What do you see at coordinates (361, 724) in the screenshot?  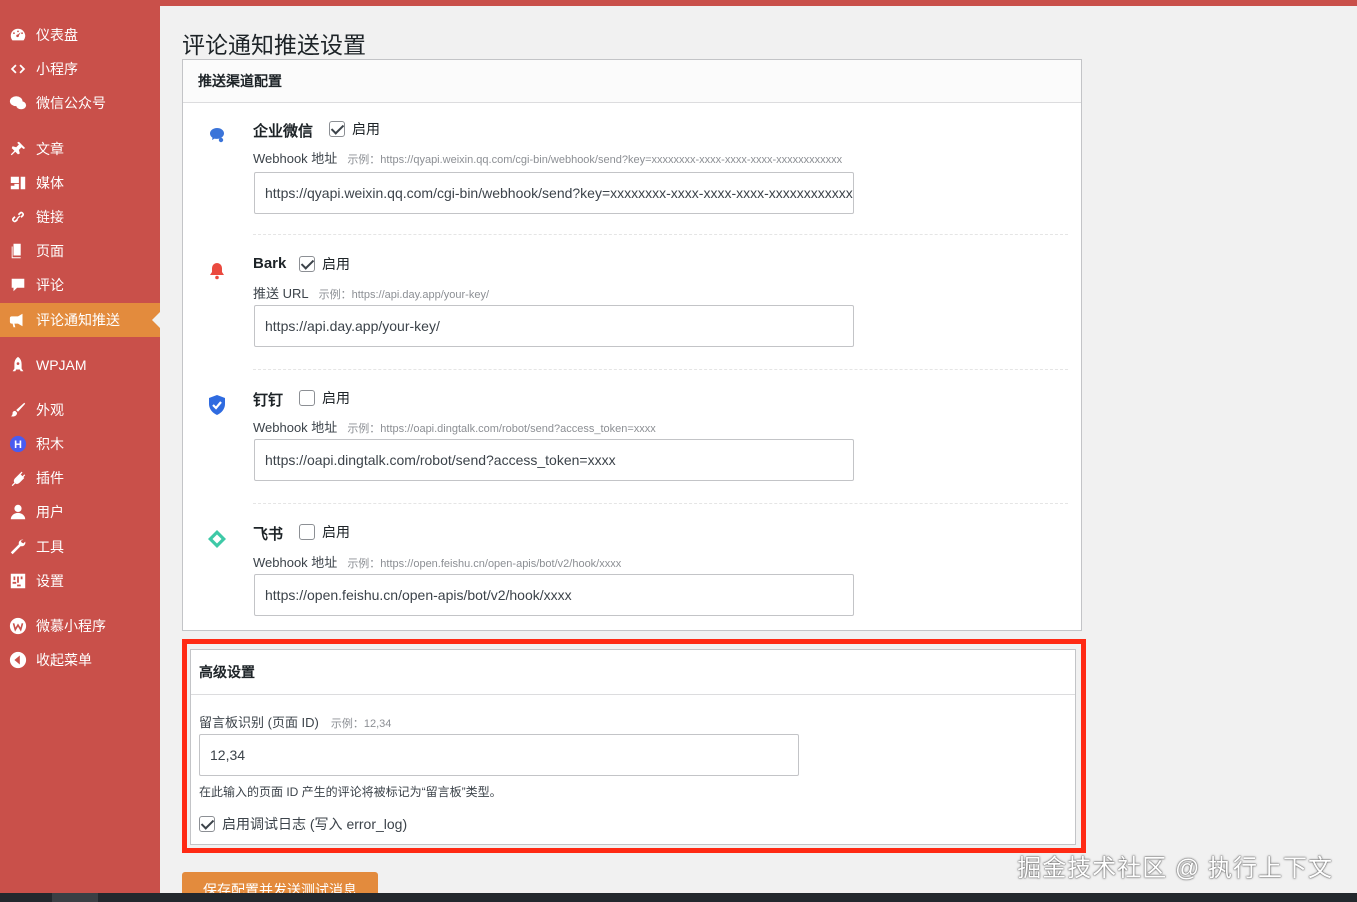 I see `board-example: 示例：12,34` at bounding box center [361, 724].